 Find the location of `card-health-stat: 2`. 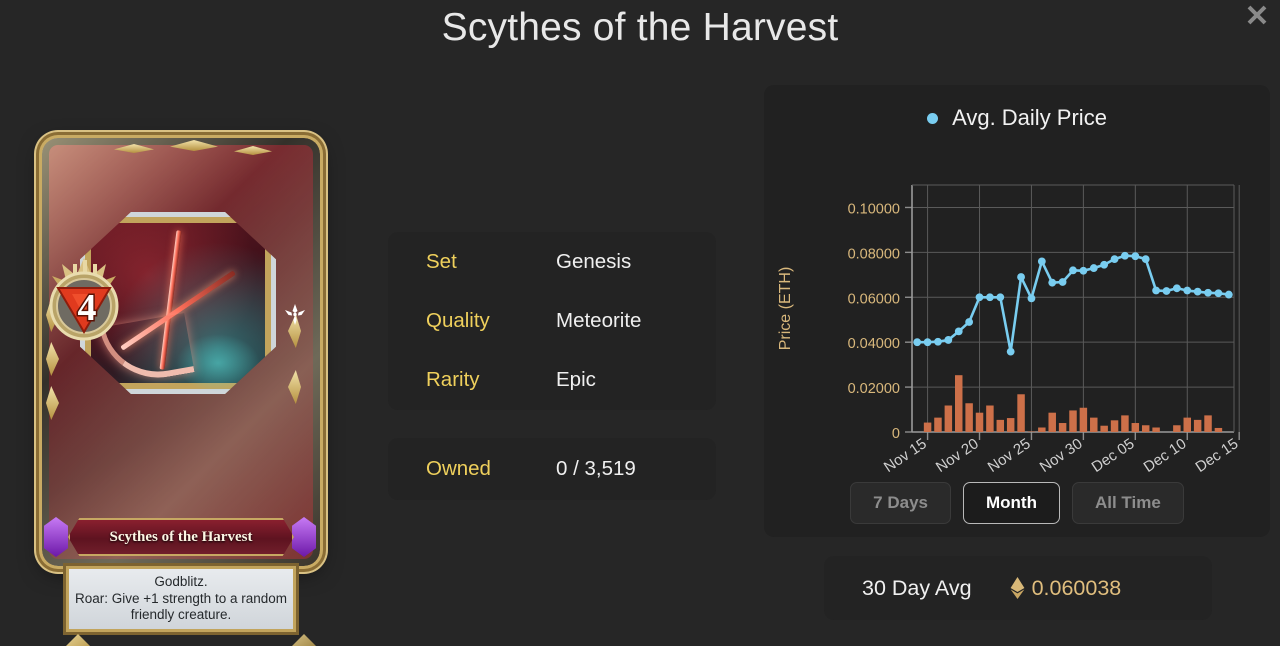

card-health-stat: 2 is located at coordinates (304, 640).